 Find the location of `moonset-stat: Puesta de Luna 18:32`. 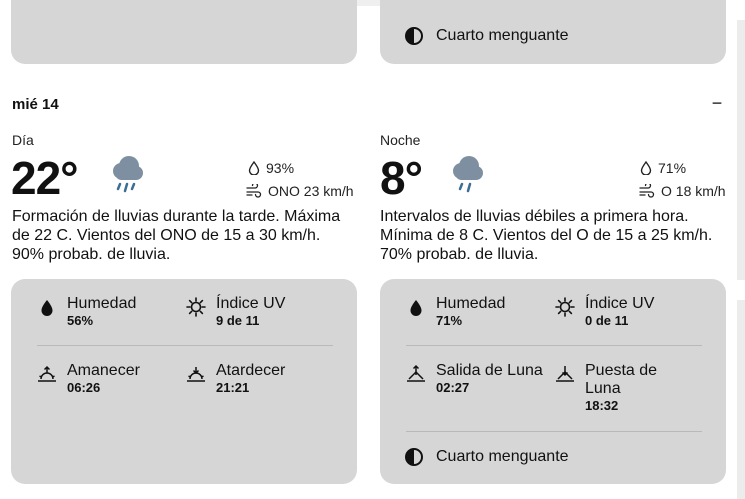

moonset-stat: Puesta de Luna 18:32 is located at coordinates (615, 388).